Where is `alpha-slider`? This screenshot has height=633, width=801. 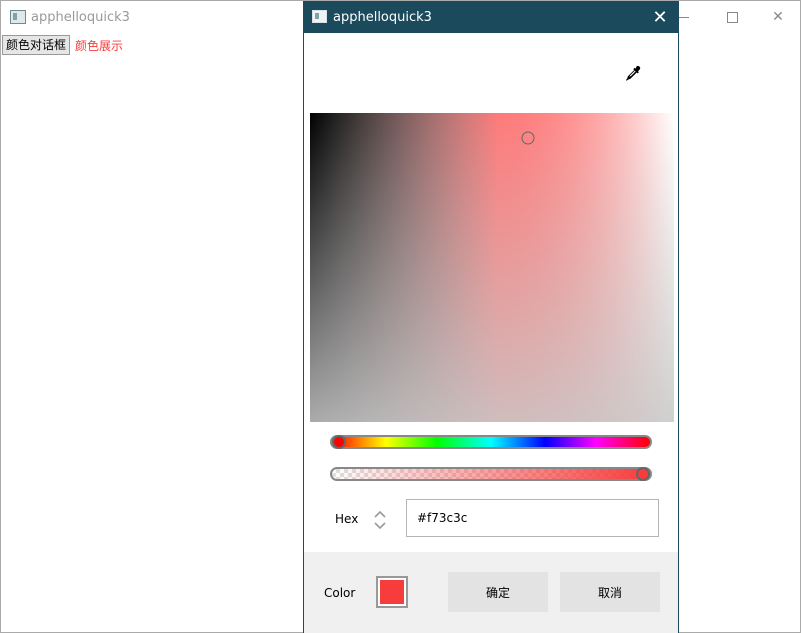 alpha-slider is located at coordinates (491, 474).